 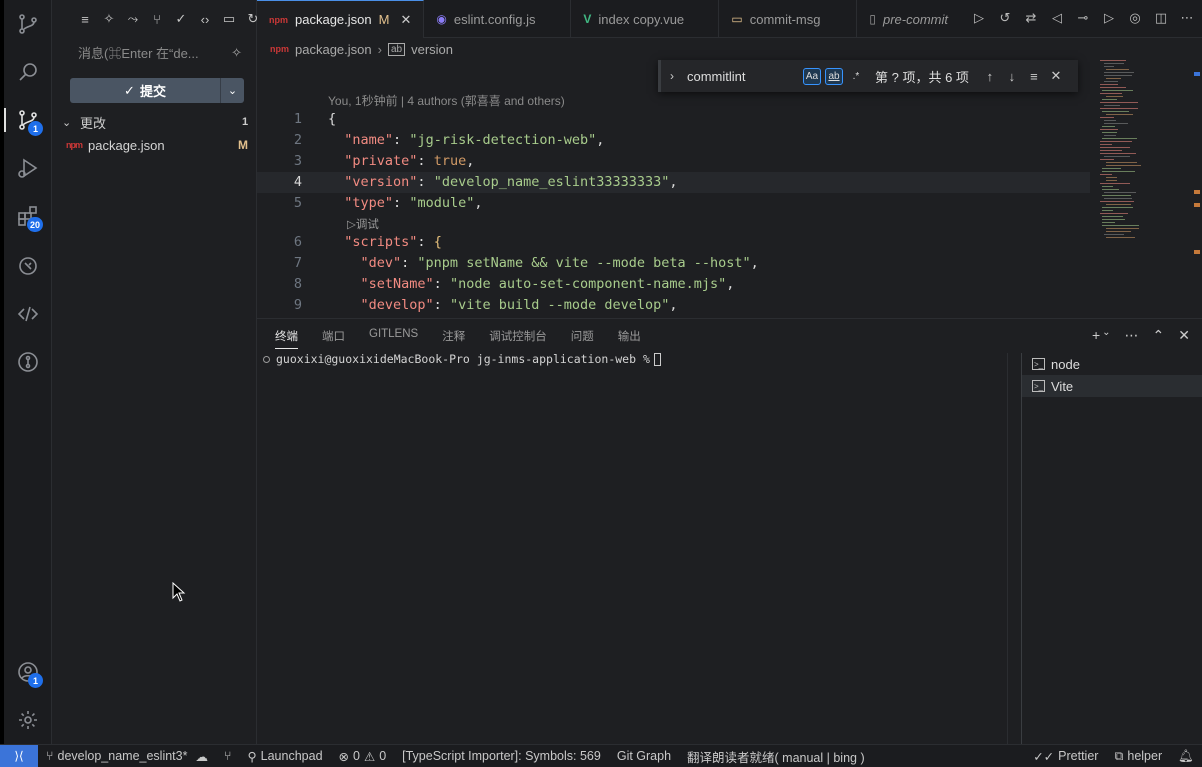 What do you see at coordinates (286, 338) in the screenshot?
I see `tab-terminal: 终端` at bounding box center [286, 338].